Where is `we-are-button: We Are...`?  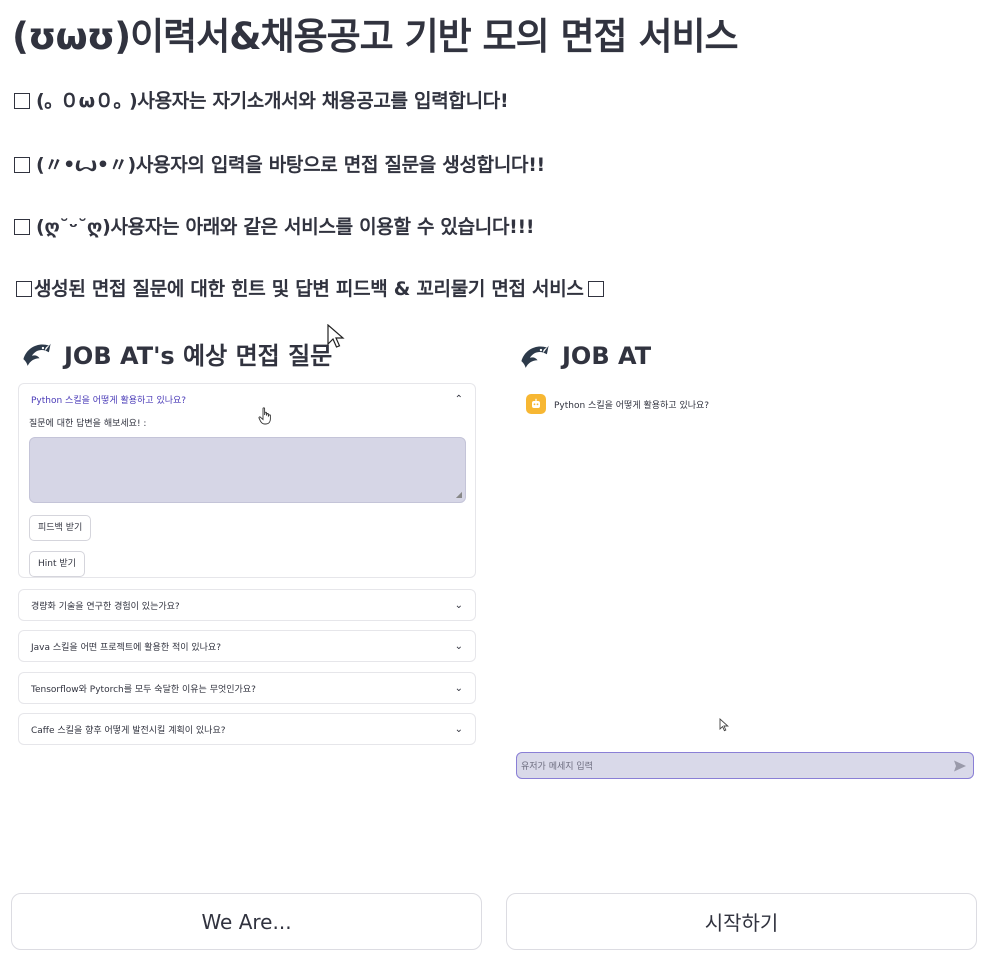 we-are-button: We Are... is located at coordinates (246, 921).